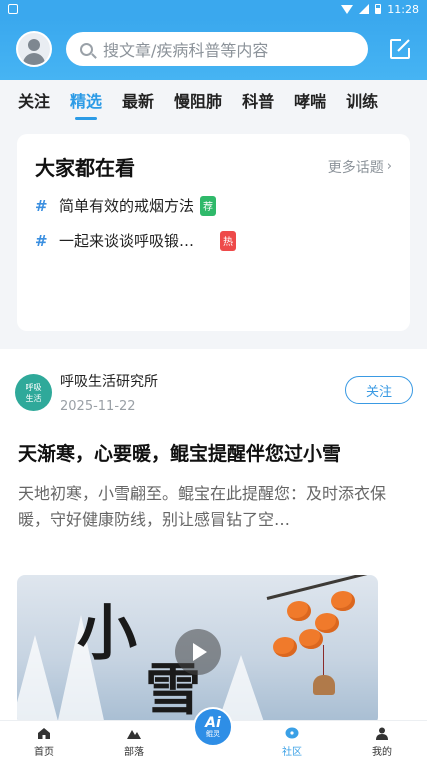  Describe the element at coordinates (322, 587) in the screenshot. I see `branch` at that location.